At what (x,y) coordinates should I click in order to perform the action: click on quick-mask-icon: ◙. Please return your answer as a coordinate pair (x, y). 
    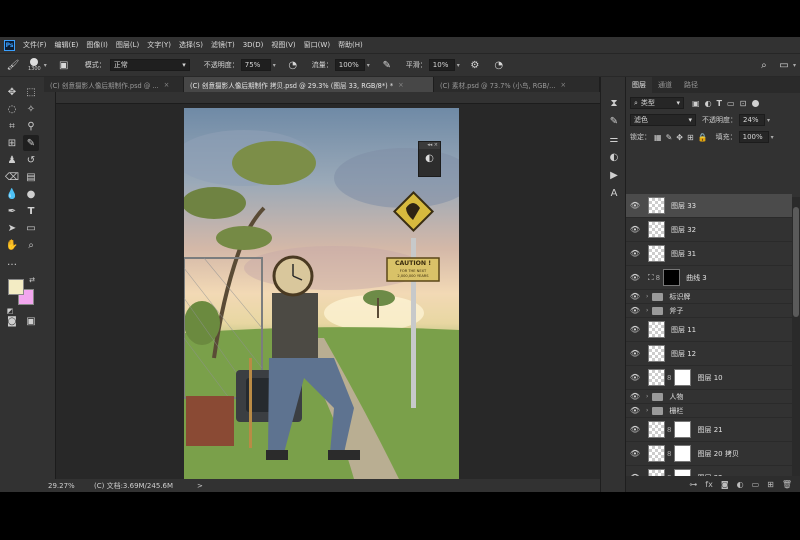
    Looking at the image, I should click on (12, 321).